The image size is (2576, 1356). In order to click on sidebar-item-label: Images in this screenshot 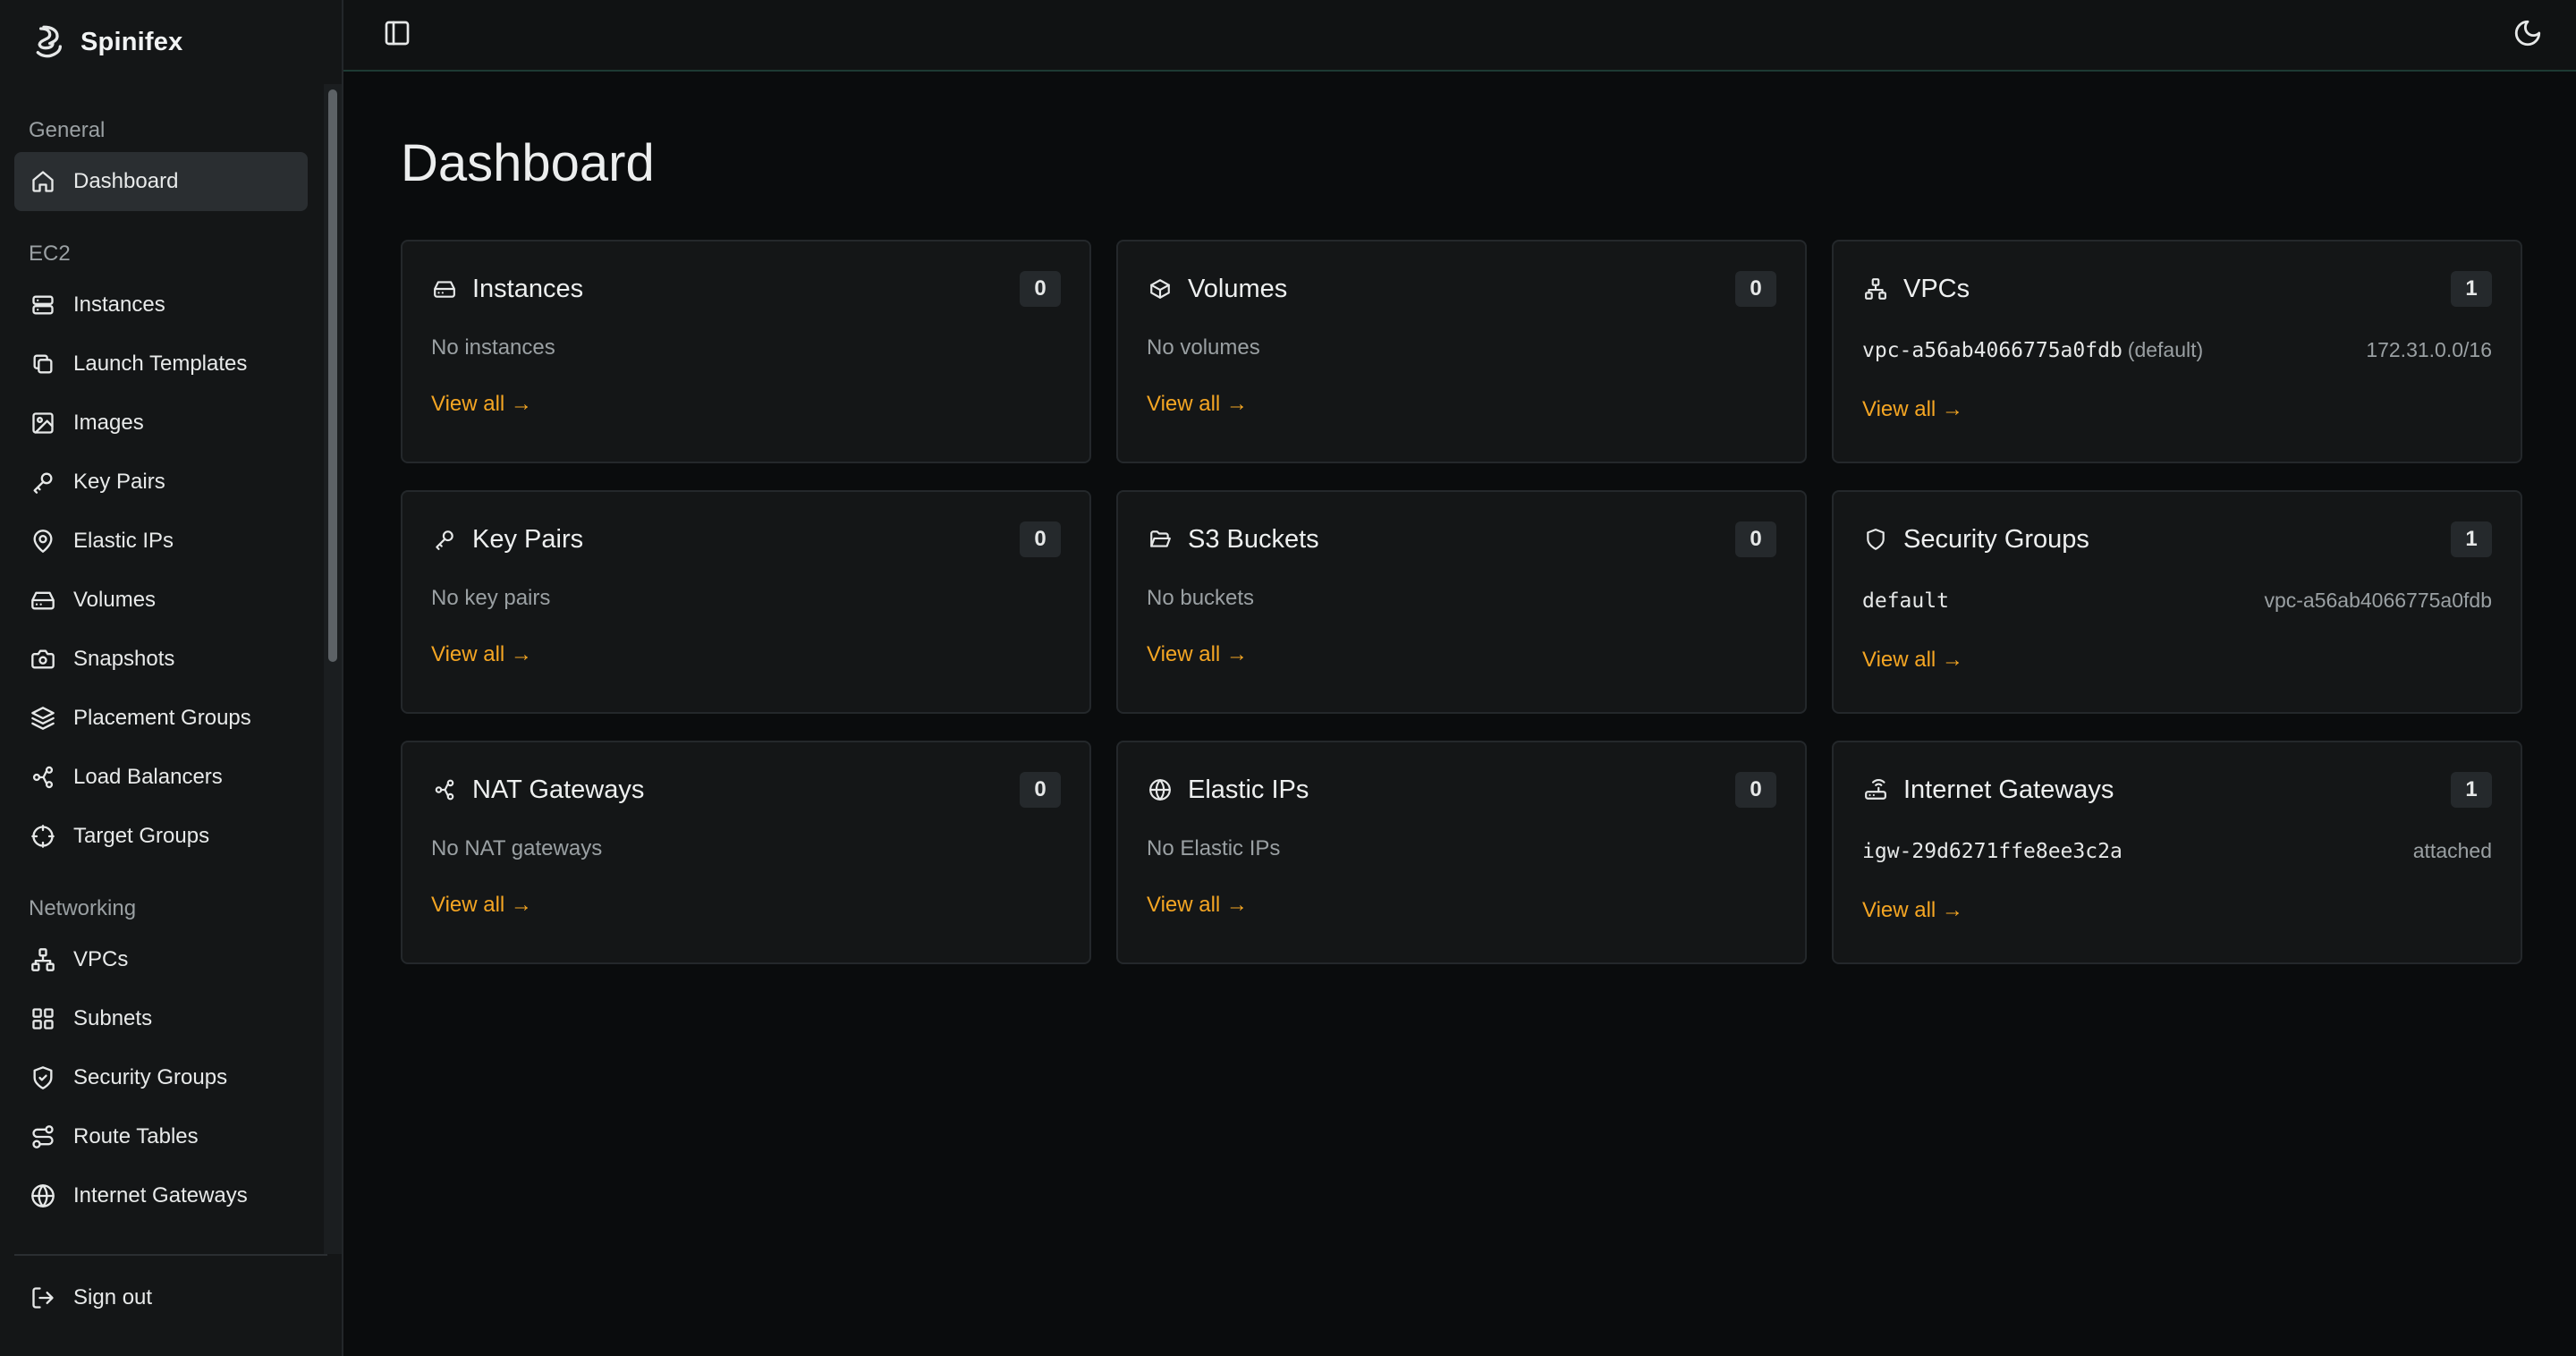, I will do `click(108, 423)`.